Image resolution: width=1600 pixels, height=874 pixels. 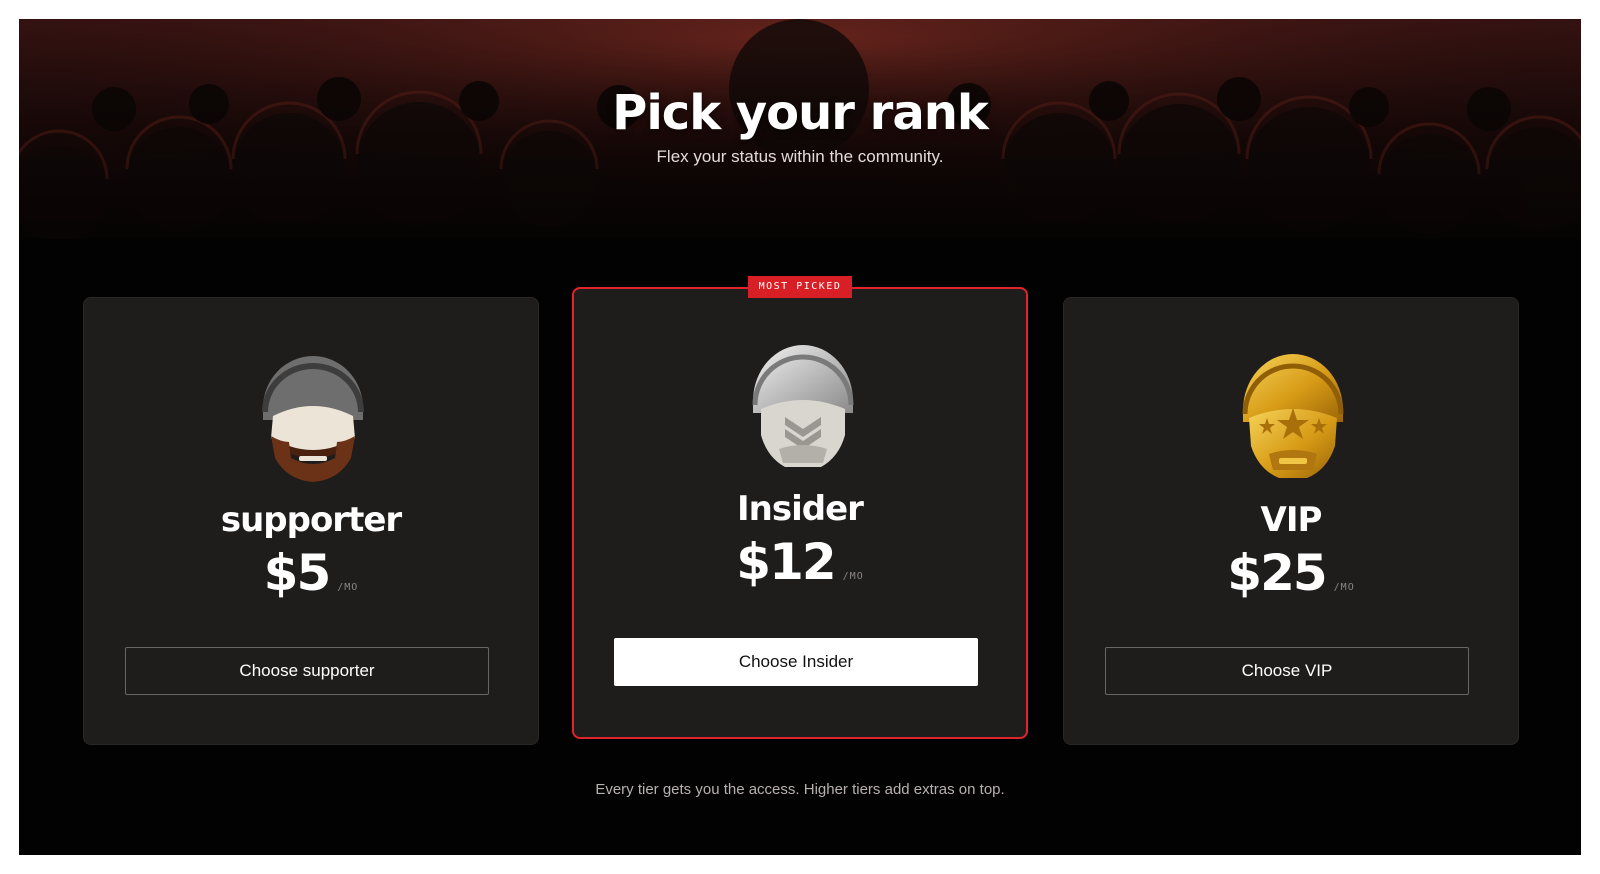 I want to click on choose-insider-button: Choose Insider, so click(x=796, y=662).